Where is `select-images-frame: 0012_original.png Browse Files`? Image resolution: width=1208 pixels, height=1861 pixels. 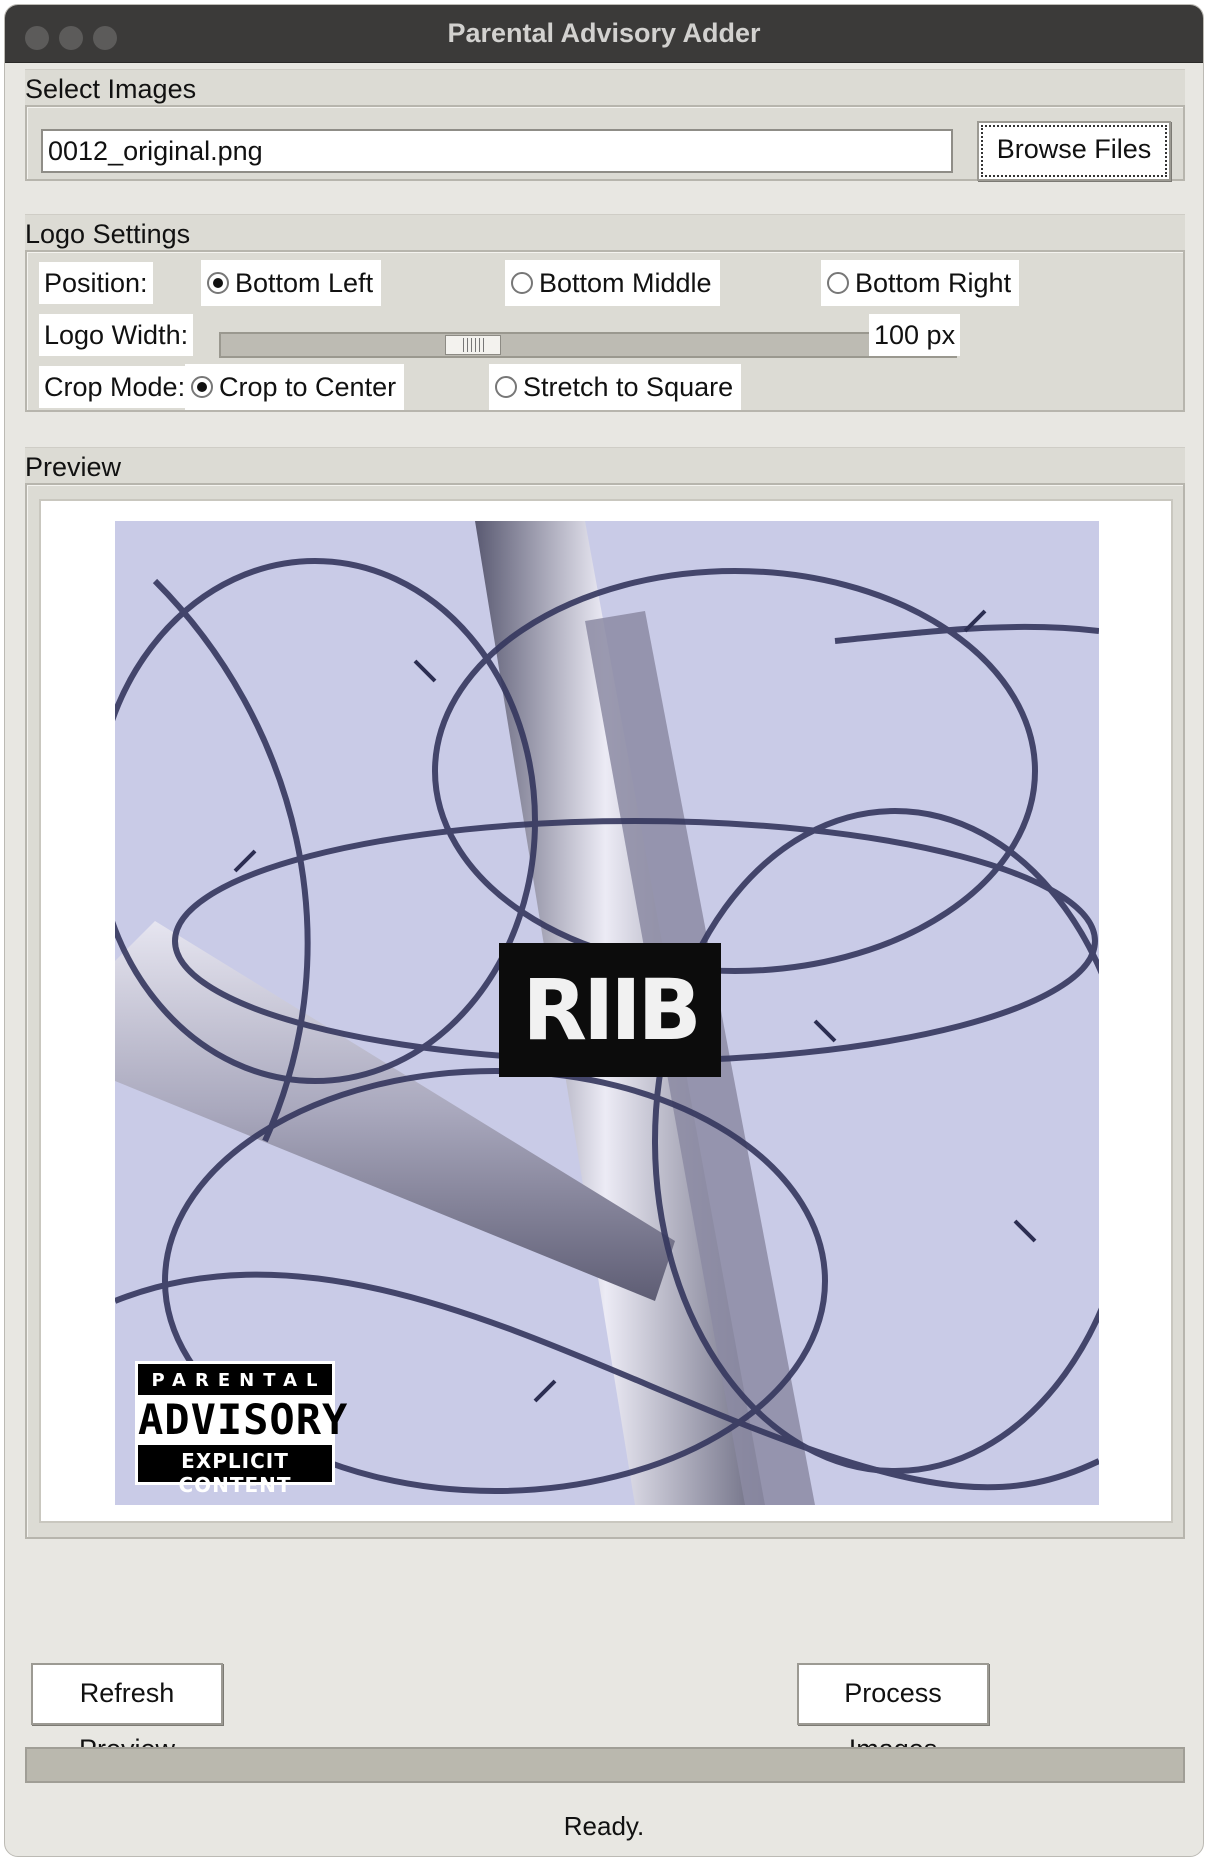
select-images-frame: 0012_original.png Browse Files is located at coordinates (605, 143).